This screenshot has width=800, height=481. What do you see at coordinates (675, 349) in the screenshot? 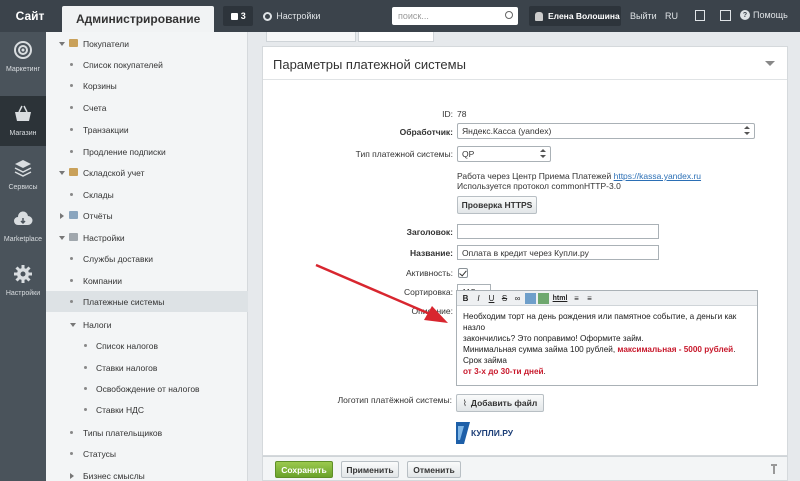
I see `desc-highlight: максимальная - 5000 рублей` at bounding box center [675, 349].